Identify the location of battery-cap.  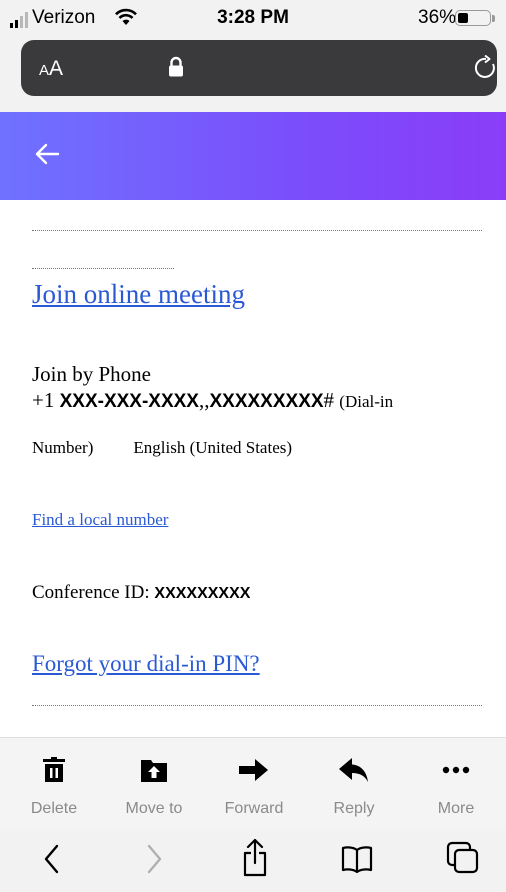
(493, 18).